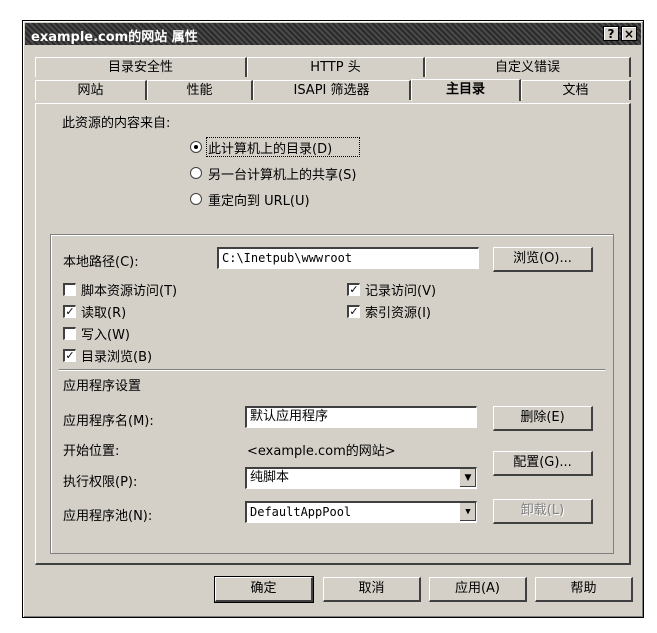  I want to click on checkbox-log-visits-label: 记录访问(V), so click(400, 289).